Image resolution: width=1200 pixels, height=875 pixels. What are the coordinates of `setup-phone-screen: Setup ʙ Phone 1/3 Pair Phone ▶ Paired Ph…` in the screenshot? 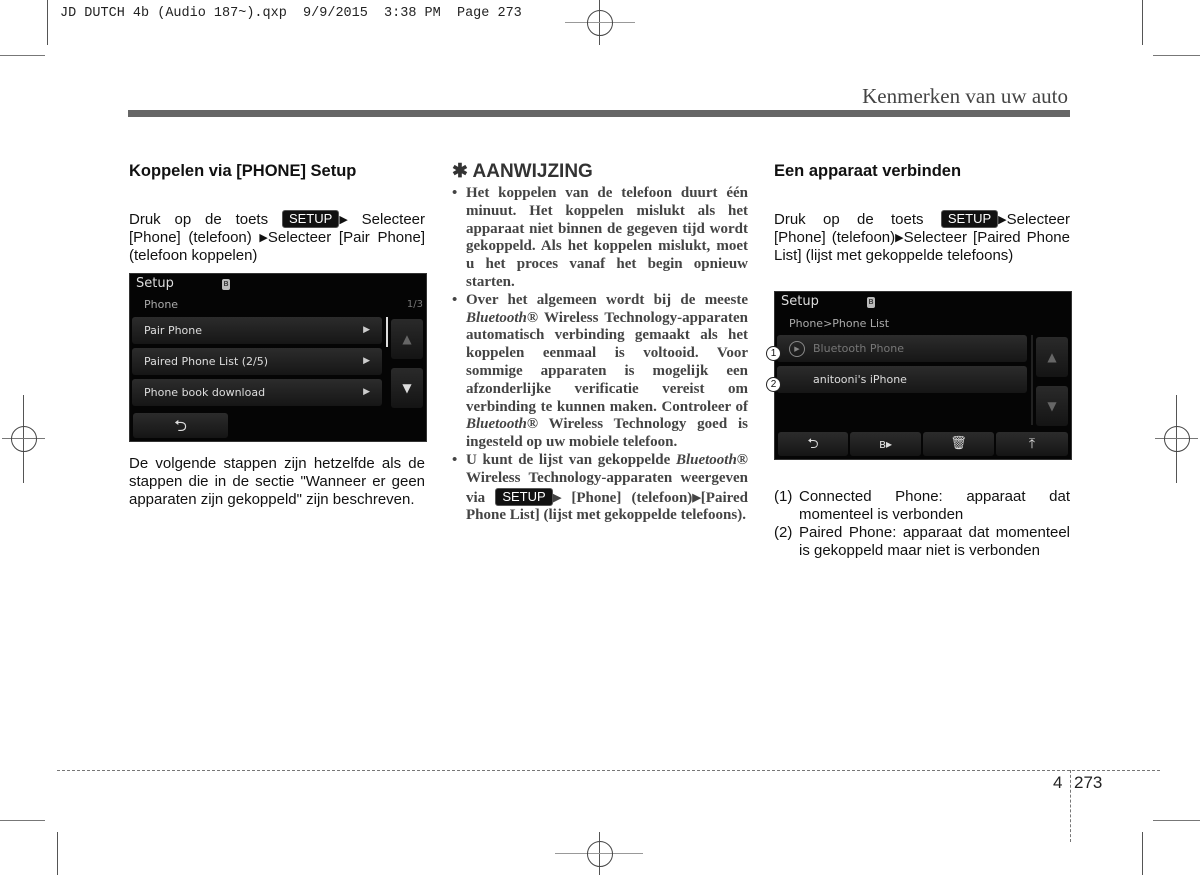 It's located at (278, 357).